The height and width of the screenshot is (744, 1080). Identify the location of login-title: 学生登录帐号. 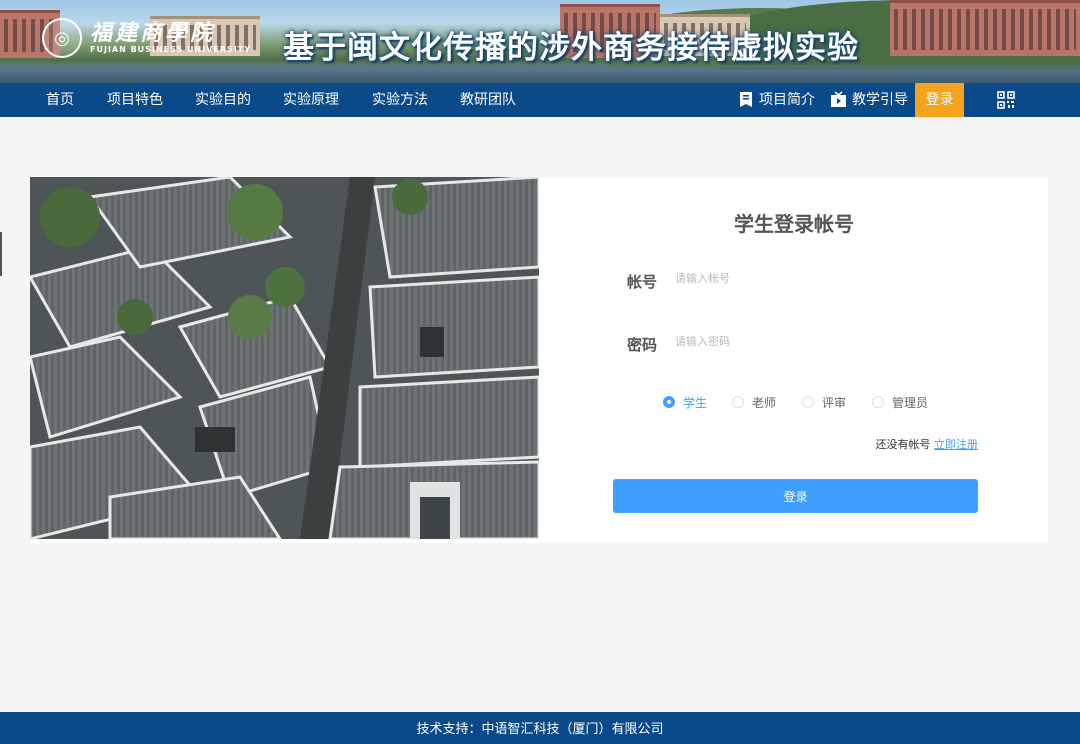
(794, 224).